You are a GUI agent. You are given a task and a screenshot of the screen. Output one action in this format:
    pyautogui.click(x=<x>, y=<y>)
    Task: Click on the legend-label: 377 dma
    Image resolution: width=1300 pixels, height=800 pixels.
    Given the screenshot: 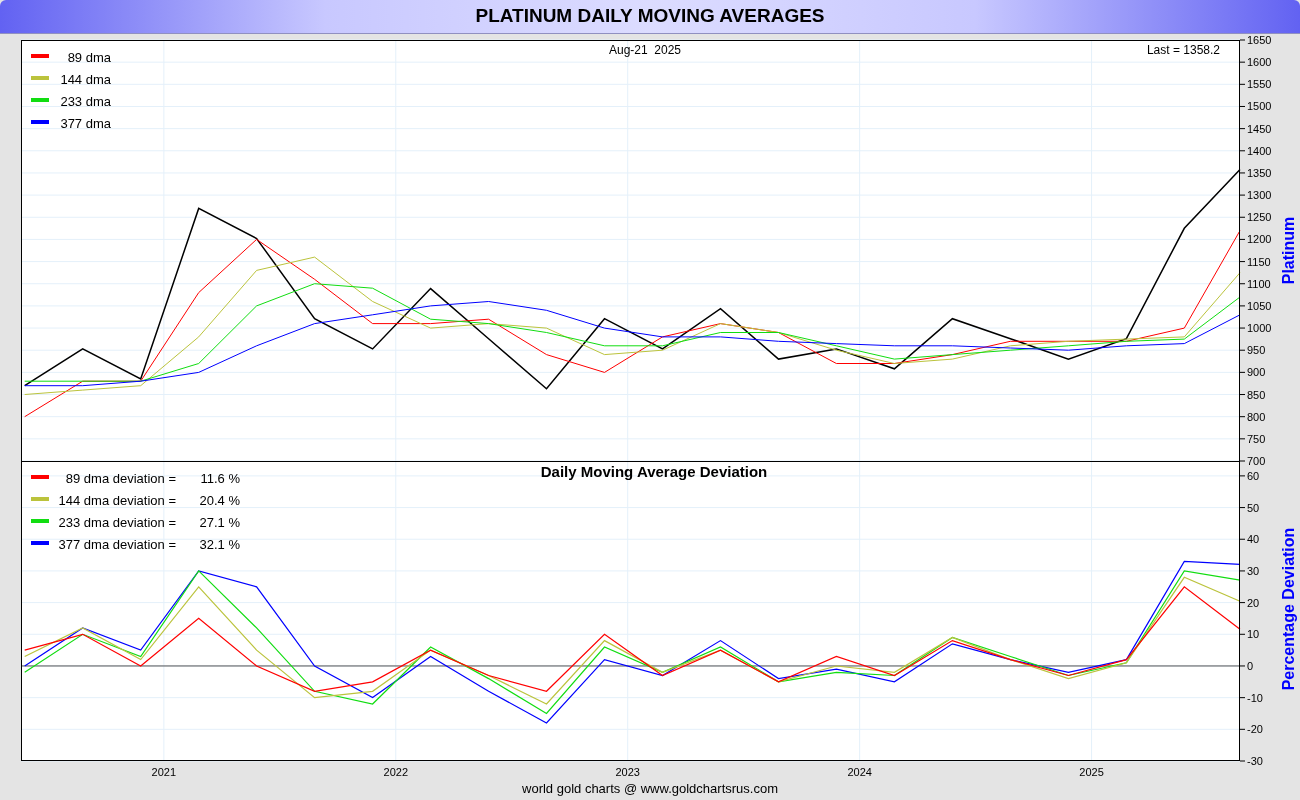 What is the action you would take?
    pyautogui.click(x=85, y=123)
    